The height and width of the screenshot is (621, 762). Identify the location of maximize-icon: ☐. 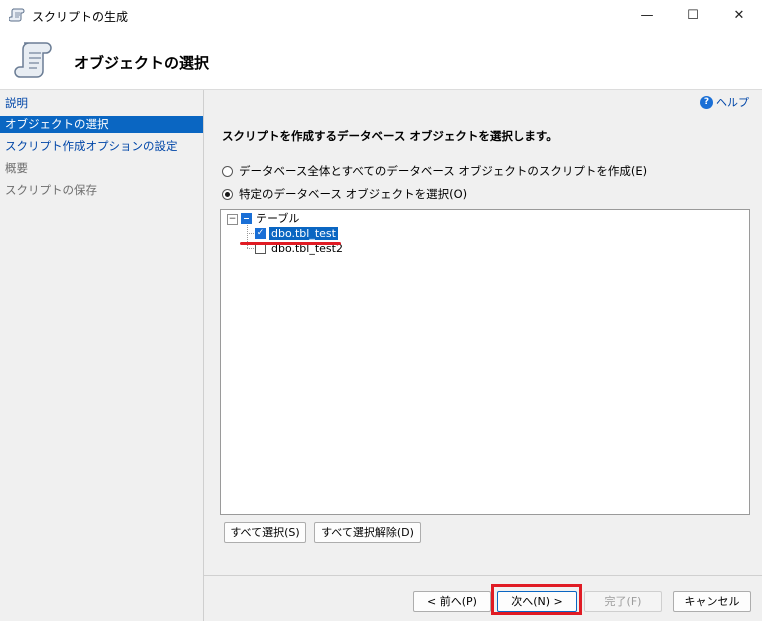
(693, 15).